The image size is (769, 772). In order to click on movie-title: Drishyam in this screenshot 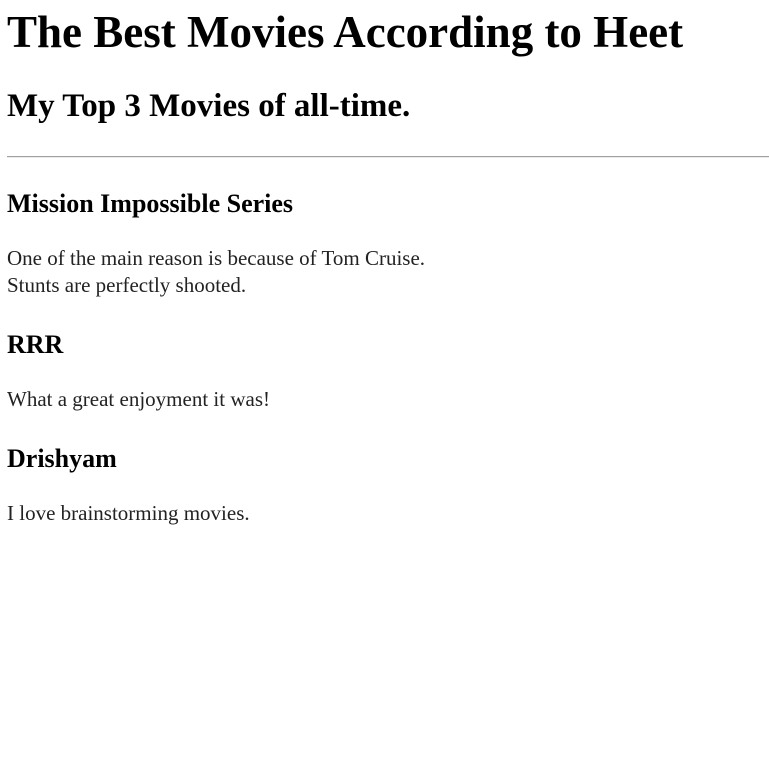, I will do `click(62, 458)`.